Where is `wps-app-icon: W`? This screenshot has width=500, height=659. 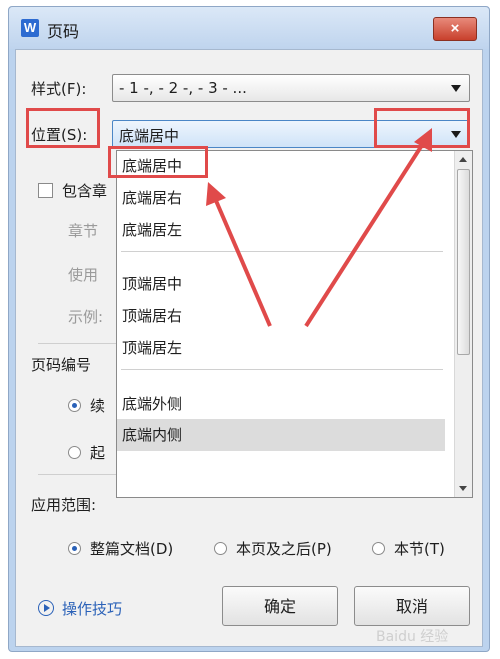 wps-app-icon: W is located at coordinates (30, 28).